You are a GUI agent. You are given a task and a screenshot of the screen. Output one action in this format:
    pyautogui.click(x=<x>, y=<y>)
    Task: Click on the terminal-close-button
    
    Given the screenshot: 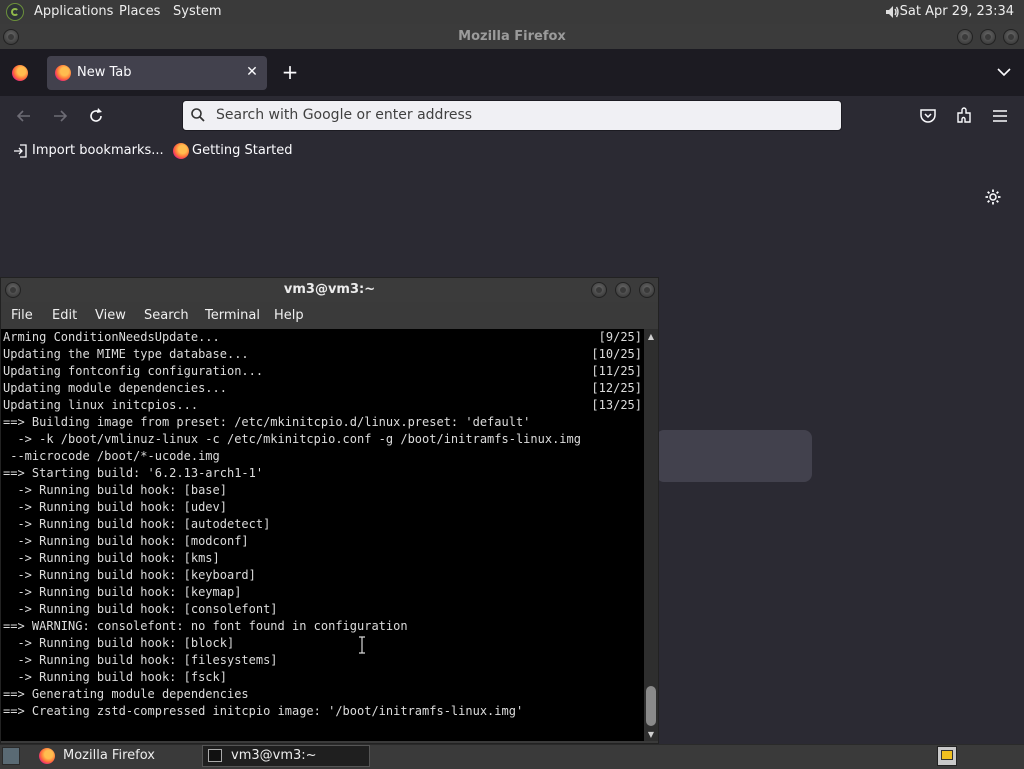 What is the action you would take?
    pyautogui.click(x=647, y=290)
    